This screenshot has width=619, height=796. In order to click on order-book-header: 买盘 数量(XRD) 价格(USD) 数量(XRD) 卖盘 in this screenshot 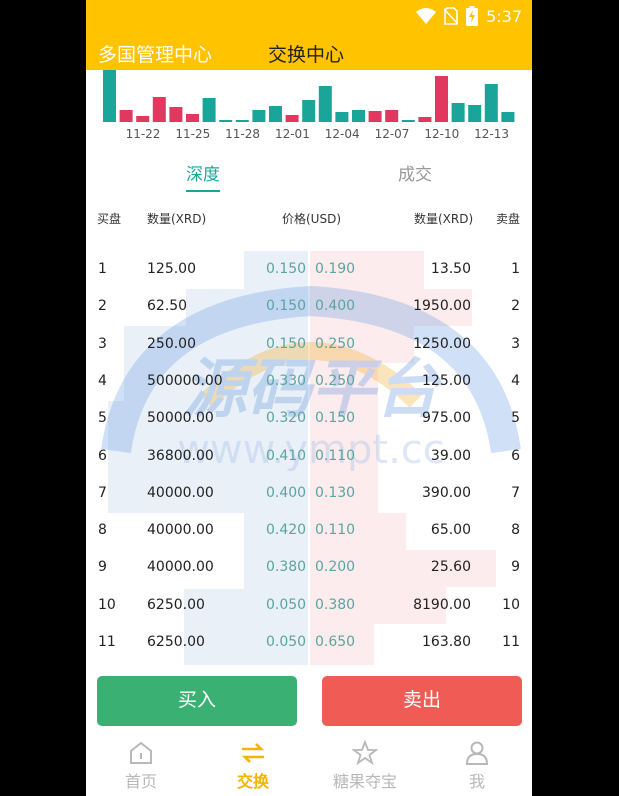, I will do `click(309, 218)`.